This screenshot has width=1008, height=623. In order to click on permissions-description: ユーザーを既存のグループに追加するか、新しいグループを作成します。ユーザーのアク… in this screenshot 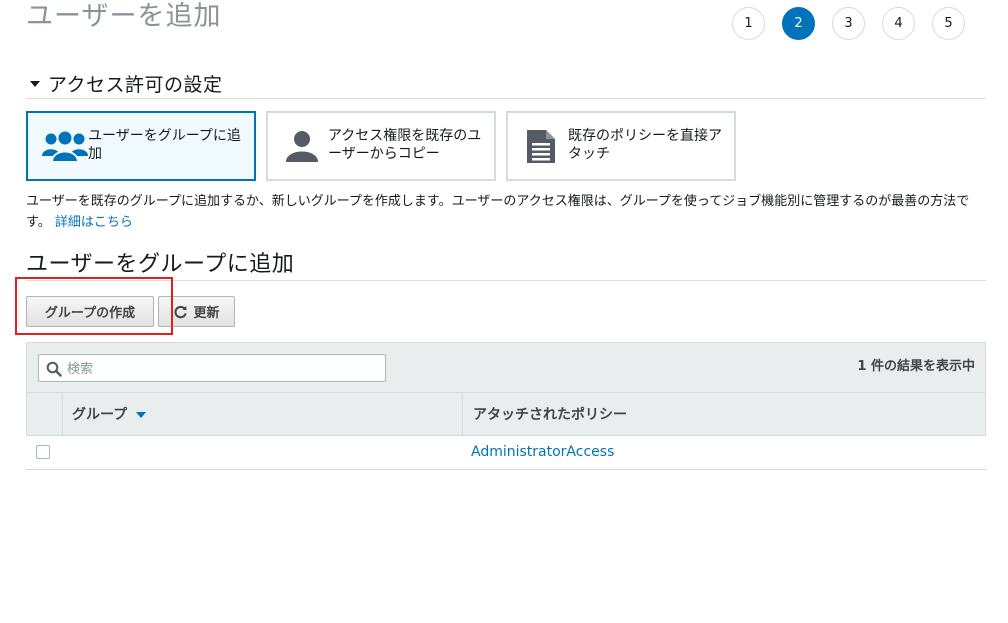, I will do `click(506, 212)`.